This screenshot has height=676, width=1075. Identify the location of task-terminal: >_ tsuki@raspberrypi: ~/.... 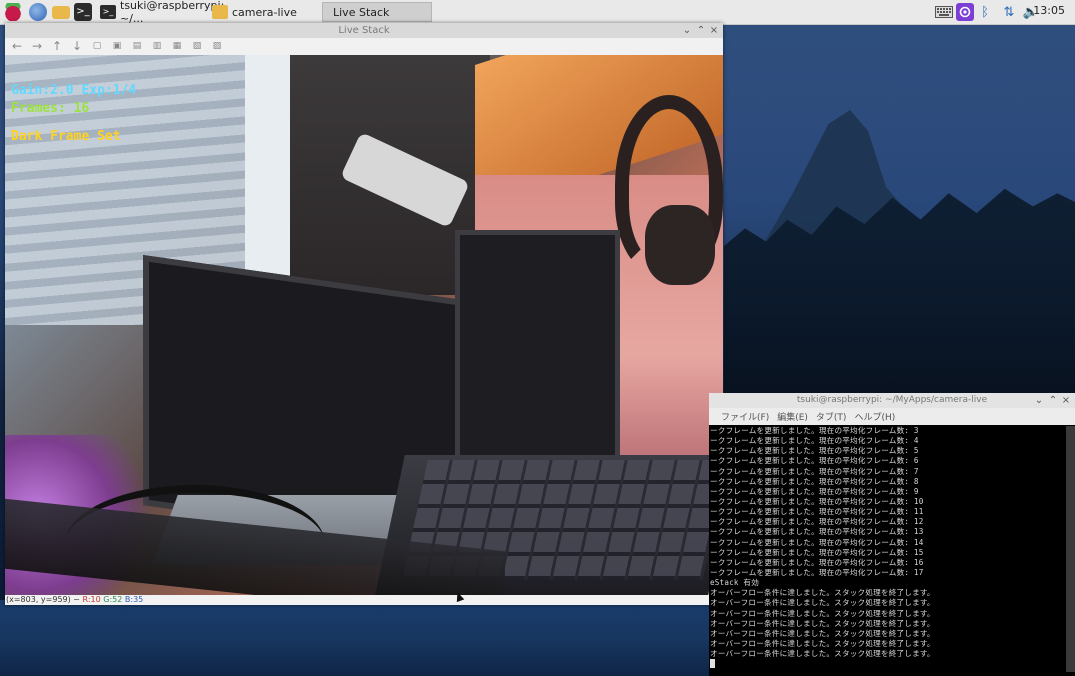
(160, 12).